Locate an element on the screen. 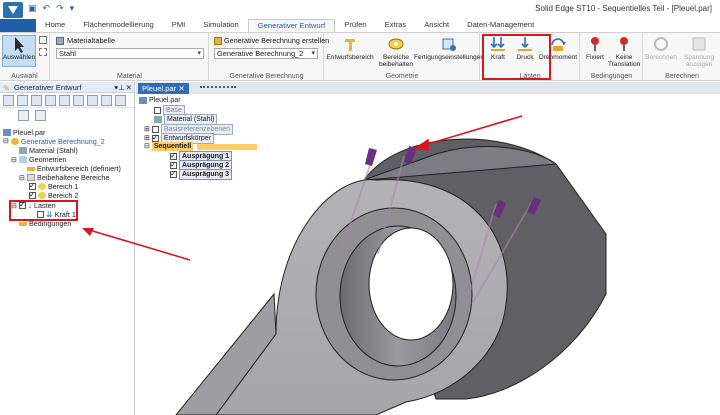  customize-icon: ▾ is located at coordinates (72, 9).